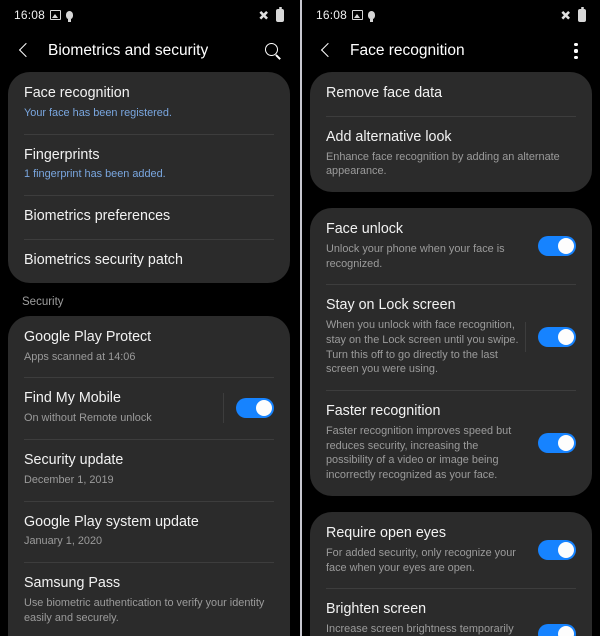 This screenshot has width=600, height=636. I want to click on row-subtitle: Apps scanned at 14:06, so click(80, 356).